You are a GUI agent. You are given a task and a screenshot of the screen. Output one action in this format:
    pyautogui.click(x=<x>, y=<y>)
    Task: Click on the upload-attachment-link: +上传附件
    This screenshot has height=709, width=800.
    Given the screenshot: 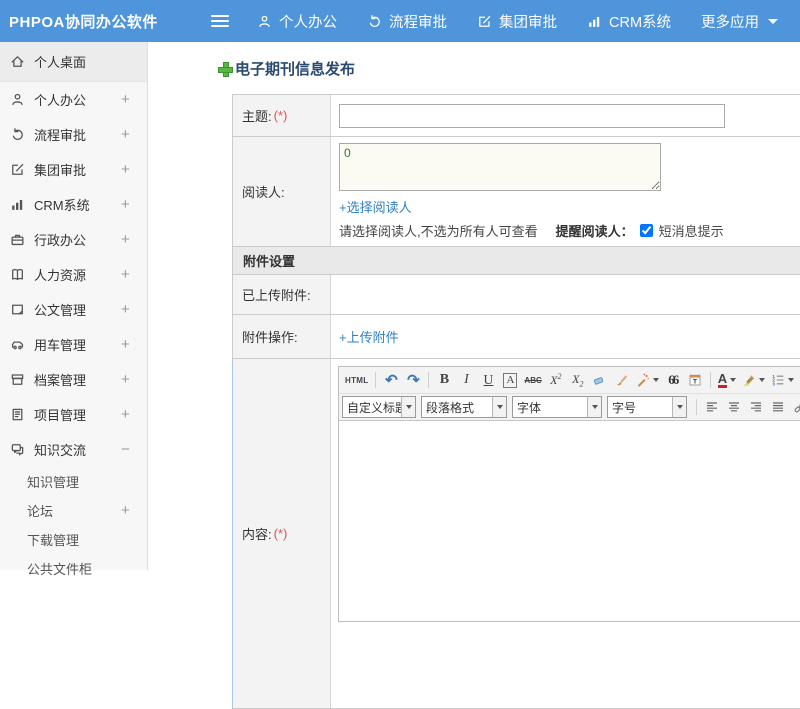 What is the action you would take?
    pyautogui.click(x=369, y=336)
    